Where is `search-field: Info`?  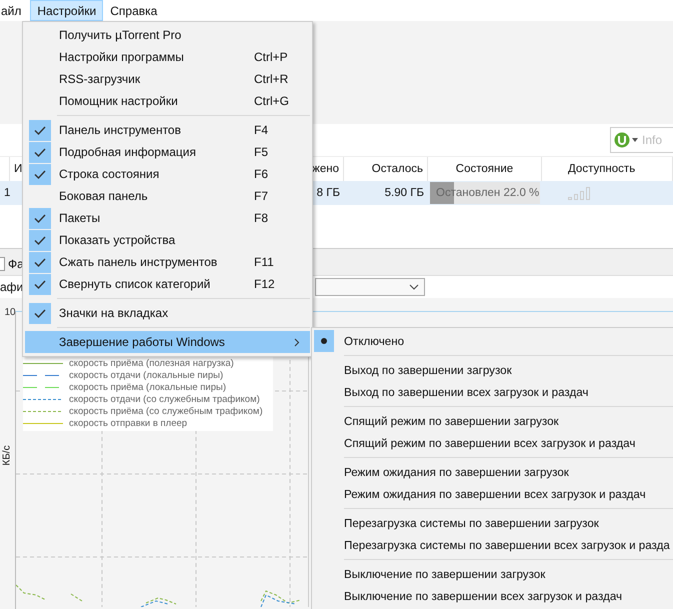 search-field: Info is located at coordinates (641, 140).